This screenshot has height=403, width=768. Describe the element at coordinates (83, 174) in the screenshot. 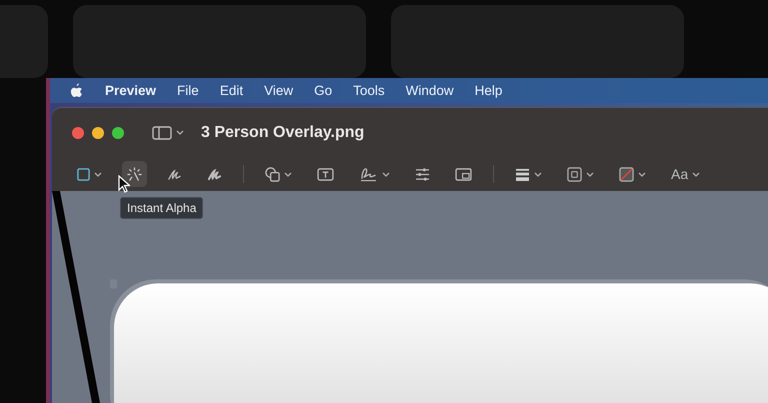

I see `selection-icon` at that location.